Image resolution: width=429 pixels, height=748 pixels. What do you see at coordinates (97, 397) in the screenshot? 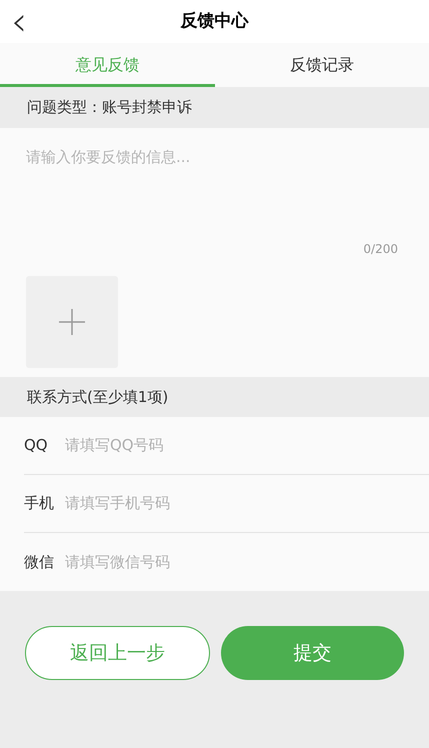
I see `contact-heading: 联系方式(至少填1项)` at bounding box center [97, 397].